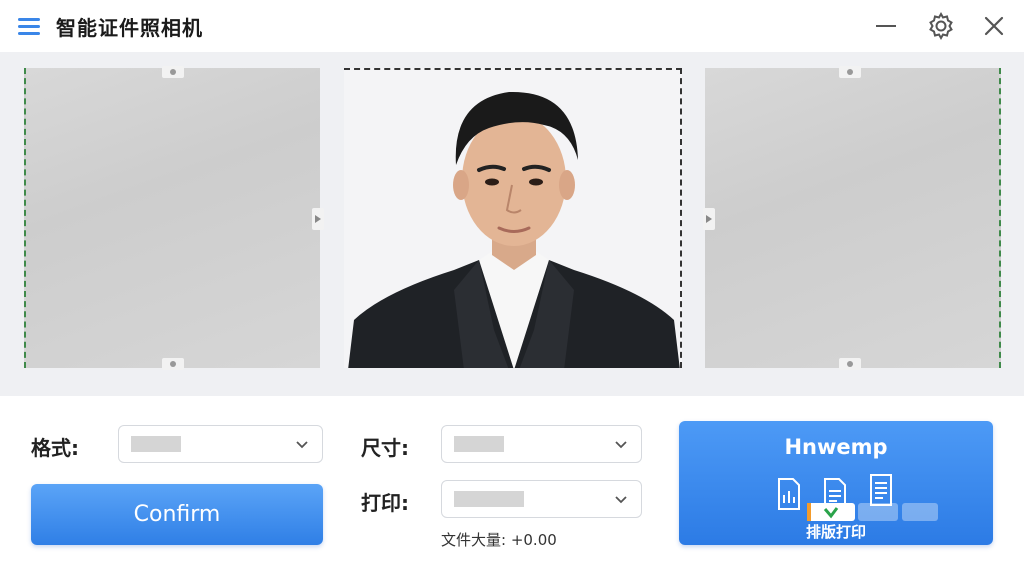 The image size is (1024, 576). Describe the element at coordinates (318, 219) in the screenshot. I see `drag-handle-right` at that location.